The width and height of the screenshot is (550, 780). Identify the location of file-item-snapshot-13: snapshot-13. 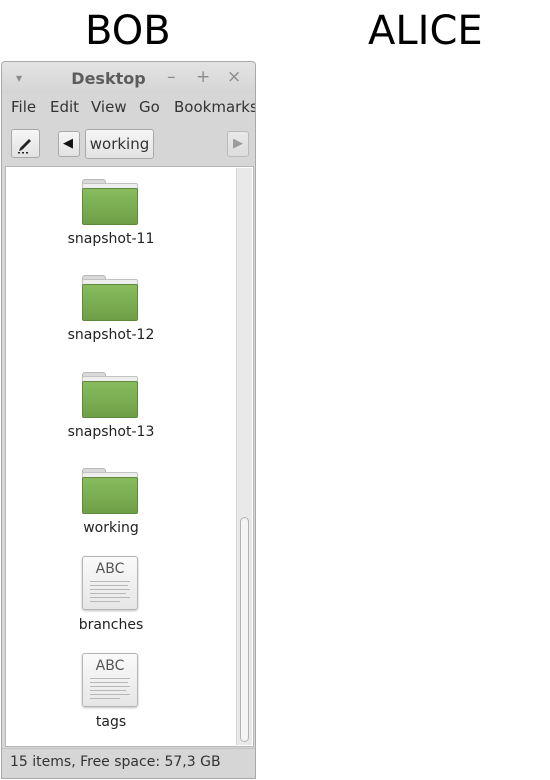
(111, 408).